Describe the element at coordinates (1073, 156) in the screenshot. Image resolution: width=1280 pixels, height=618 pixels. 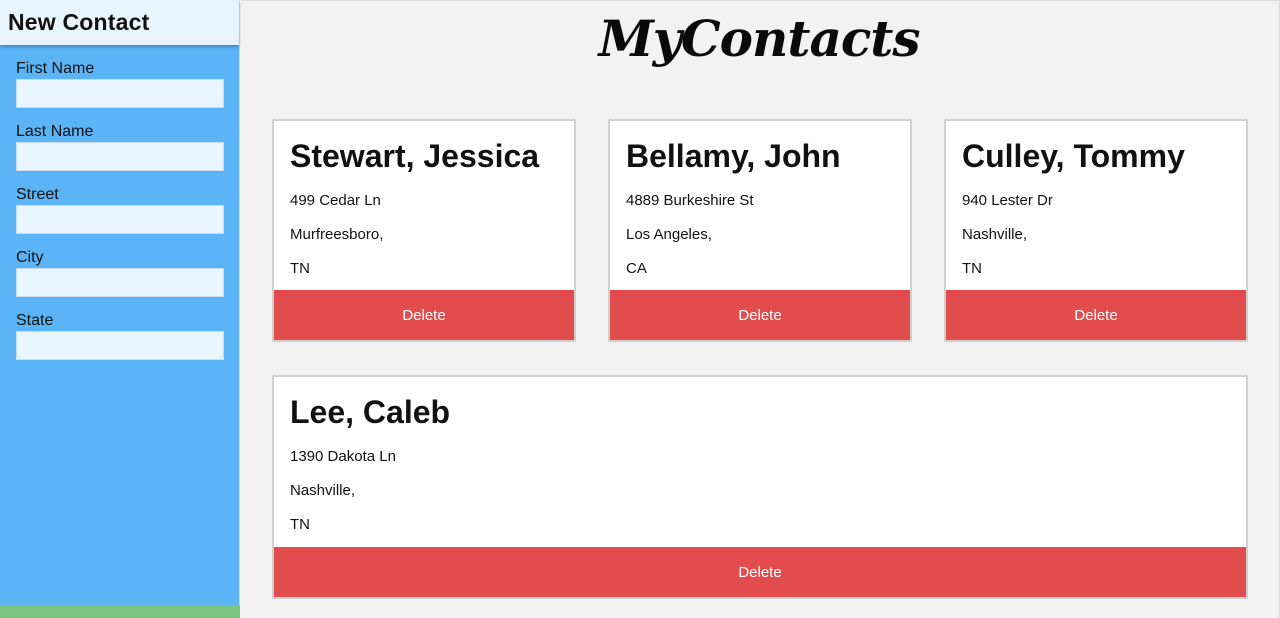
I see `contact-name: Culley, Tommy` at that location.